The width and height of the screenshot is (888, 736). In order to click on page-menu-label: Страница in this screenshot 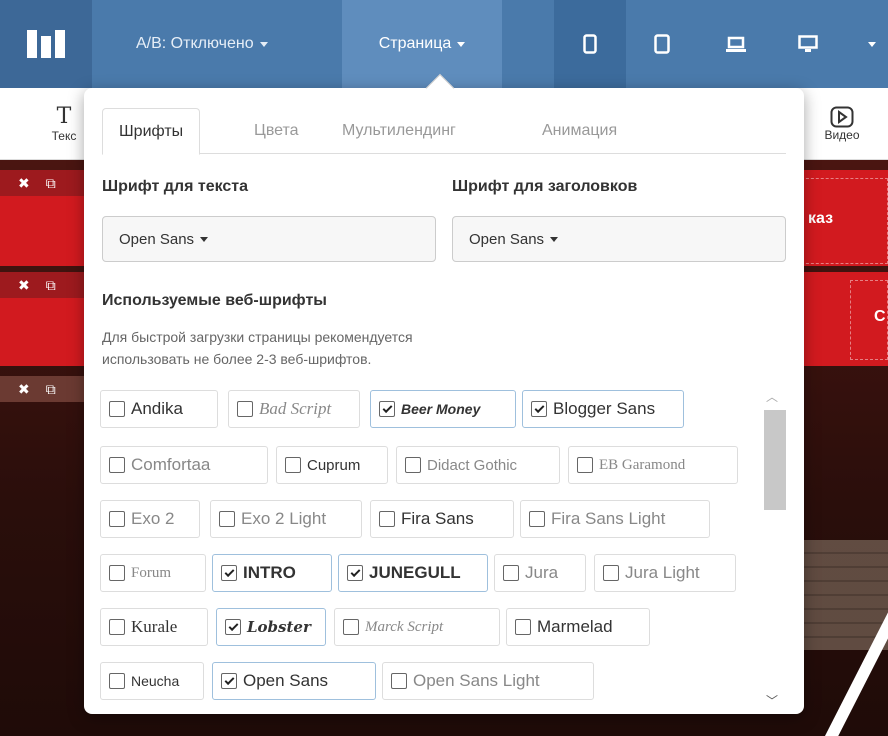, I will do `click(415, 43)`.